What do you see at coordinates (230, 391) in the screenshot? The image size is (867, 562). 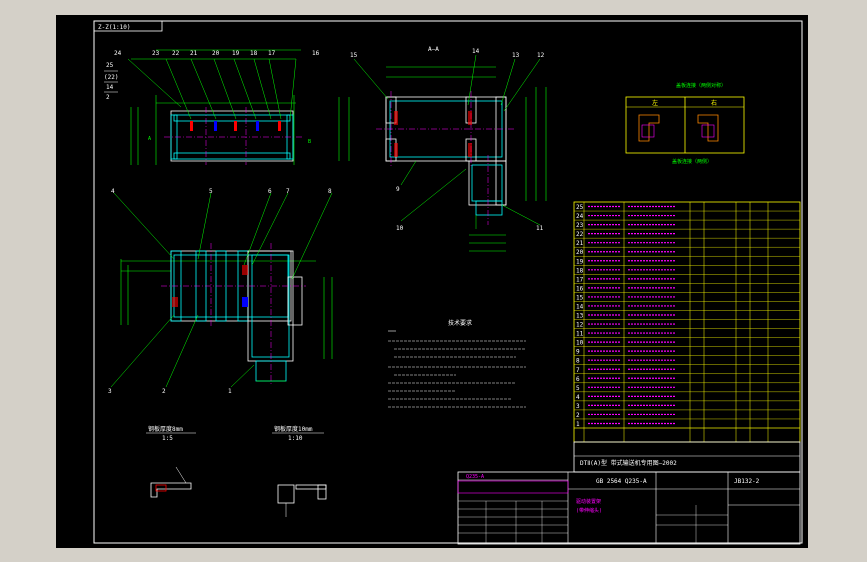 I see `callout-1: 1` at bounding box center [230, 391].